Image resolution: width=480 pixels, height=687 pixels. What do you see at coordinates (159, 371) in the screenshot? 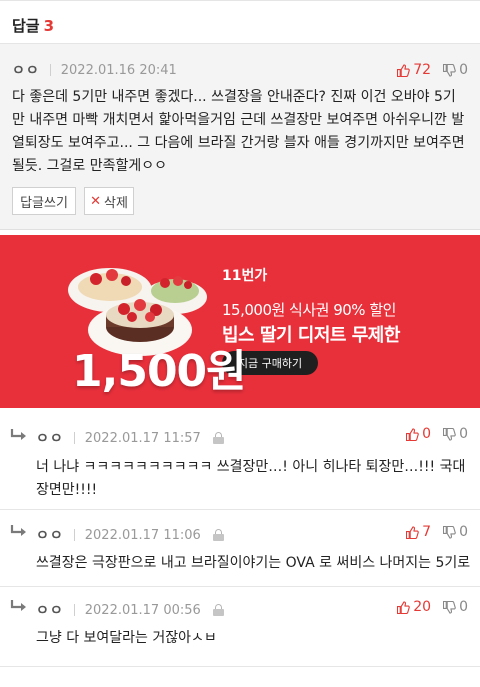
I see `ad-price: 1,500원` at bounding box center [159, 371].